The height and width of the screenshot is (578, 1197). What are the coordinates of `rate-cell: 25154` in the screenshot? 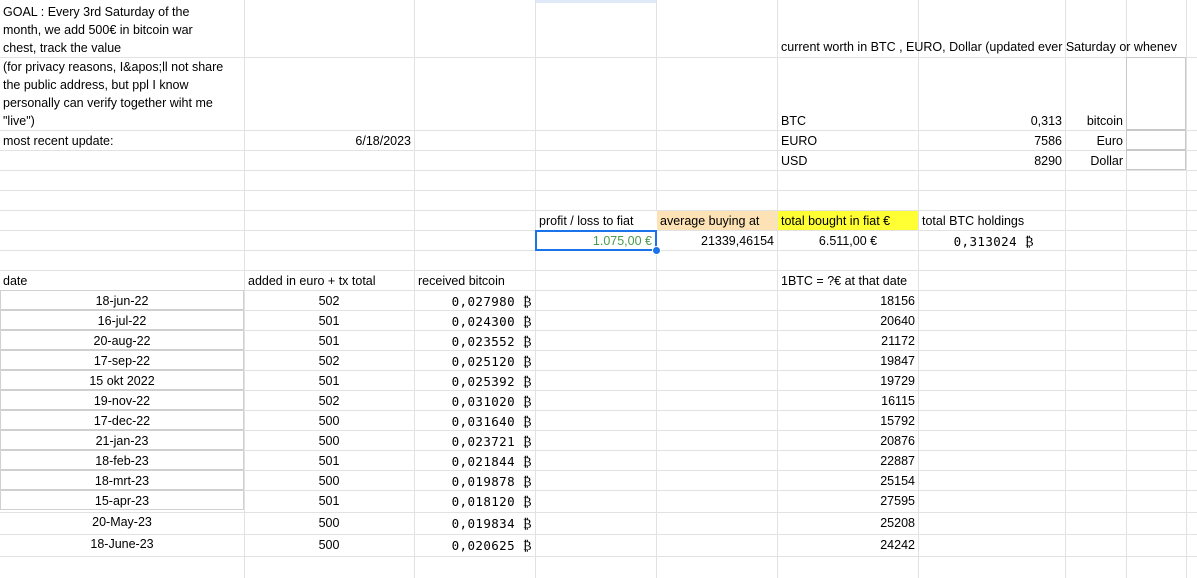 It's located at (847, 481).